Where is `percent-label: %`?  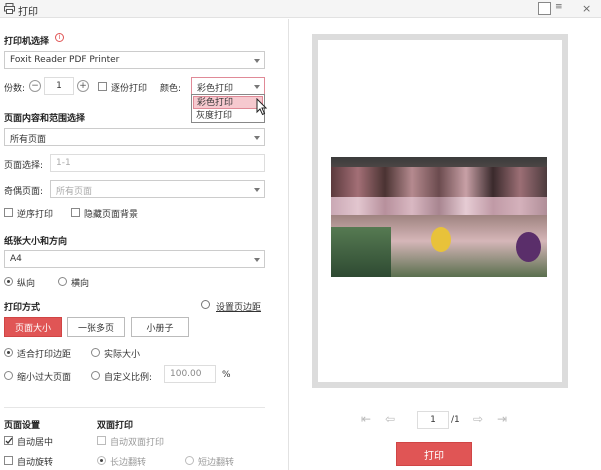
percent-label: % is located at coordinates (226, 375).